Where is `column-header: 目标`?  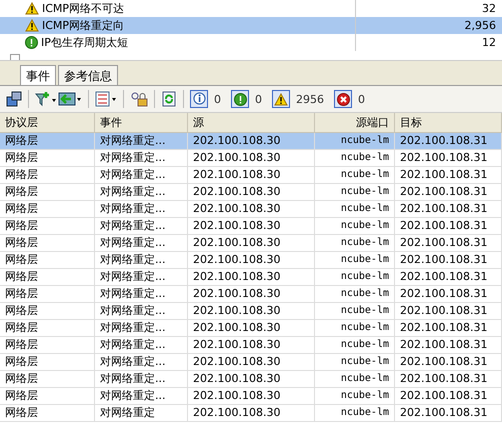
column-header: 目标 is located at coordinates (448, 123).